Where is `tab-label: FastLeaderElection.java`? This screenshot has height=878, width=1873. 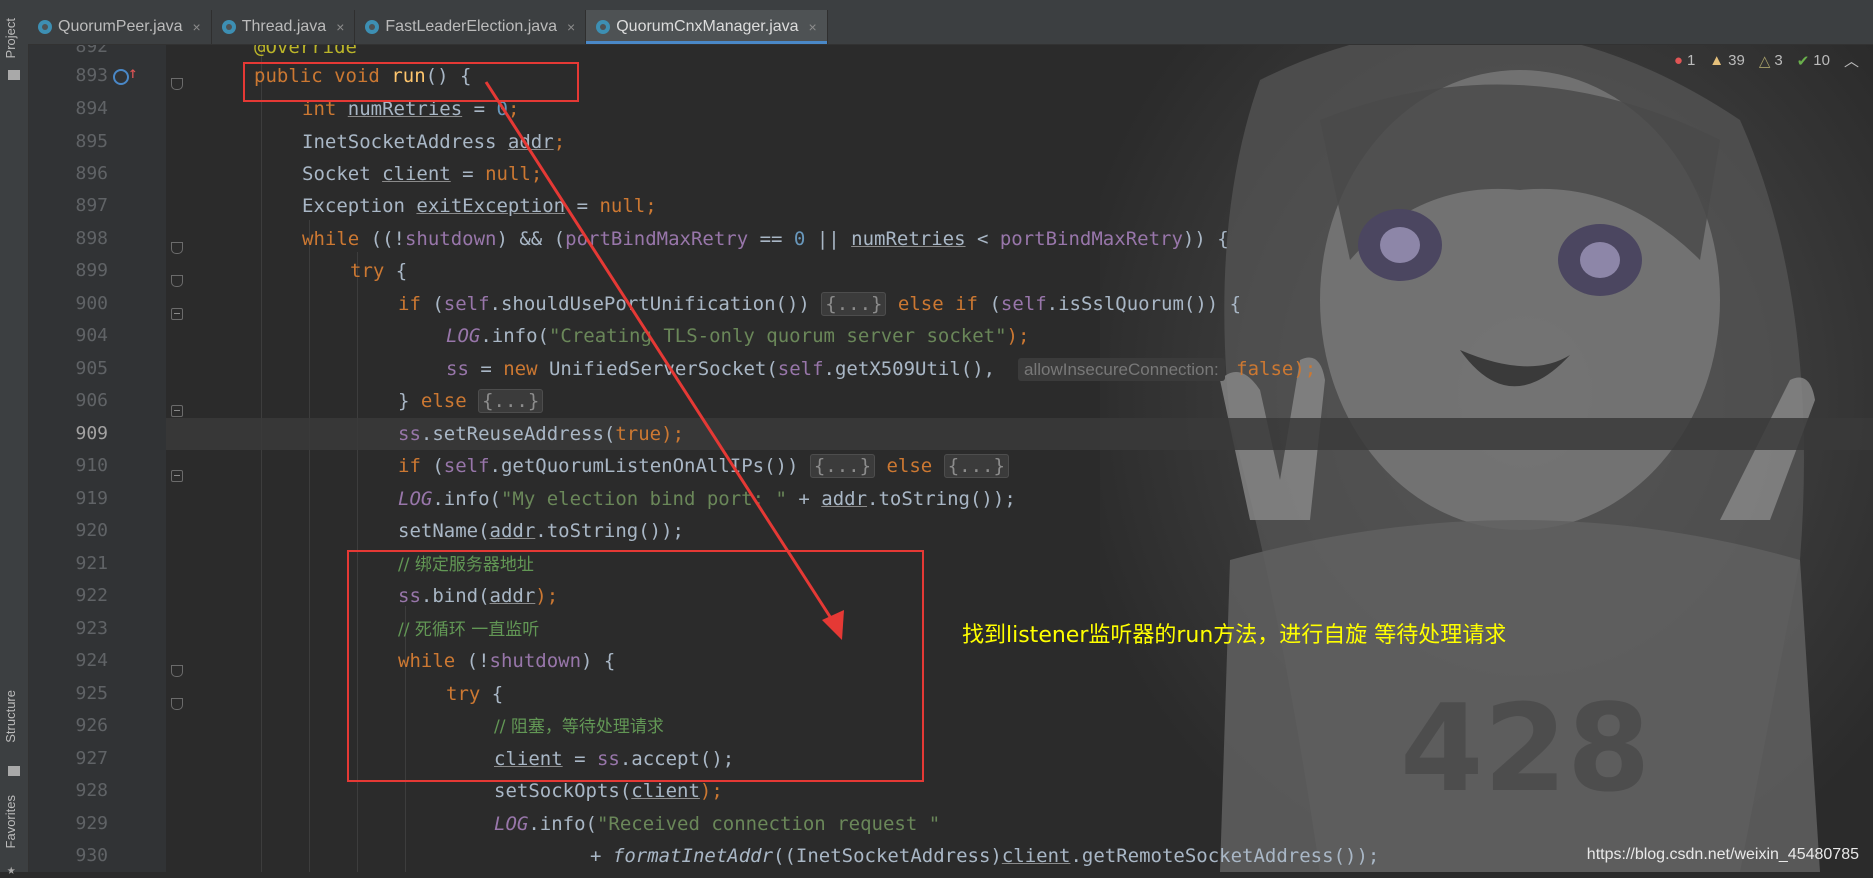
tab-label: FastLeaderElection.java is located at coordinates (471, 26).